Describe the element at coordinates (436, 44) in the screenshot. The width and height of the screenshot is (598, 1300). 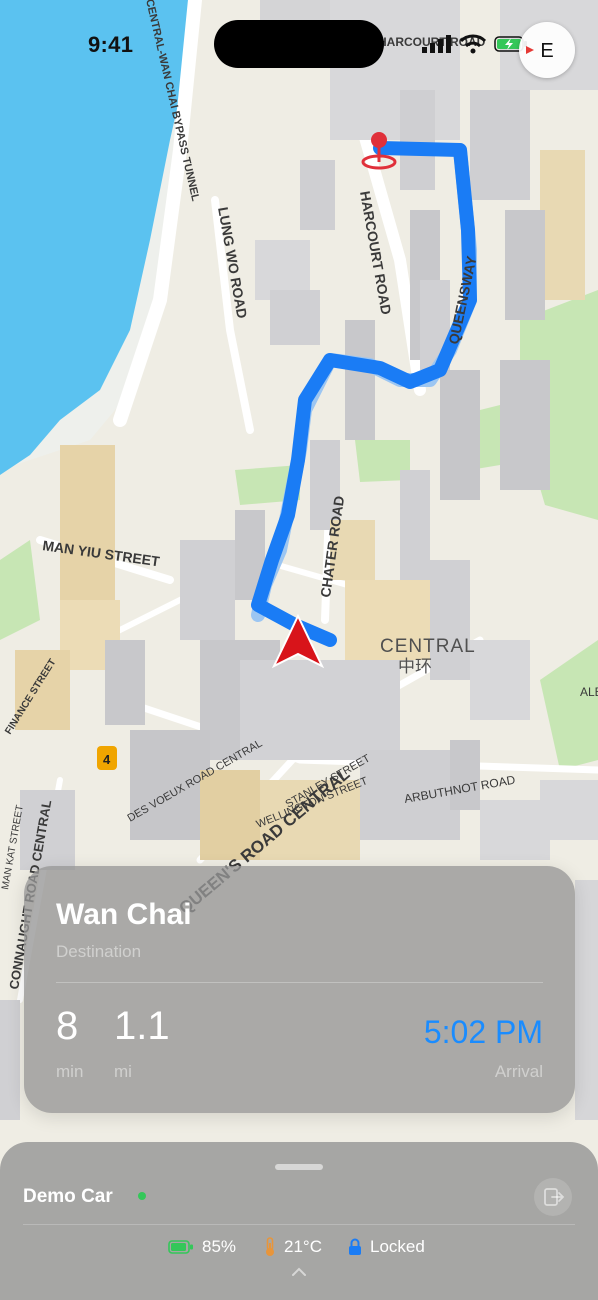
I see `cellular-signal-icon` at that location.